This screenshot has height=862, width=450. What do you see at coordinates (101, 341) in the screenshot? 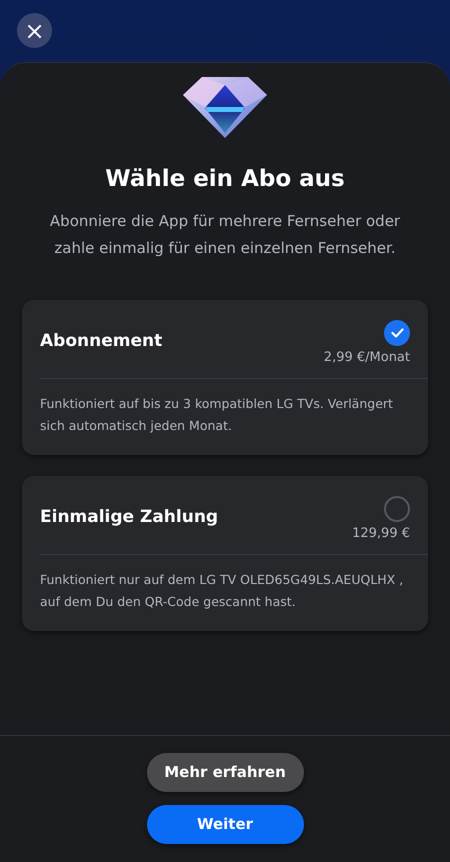
I see `plan-name: Abonnement` at bounding box center [101, 341].